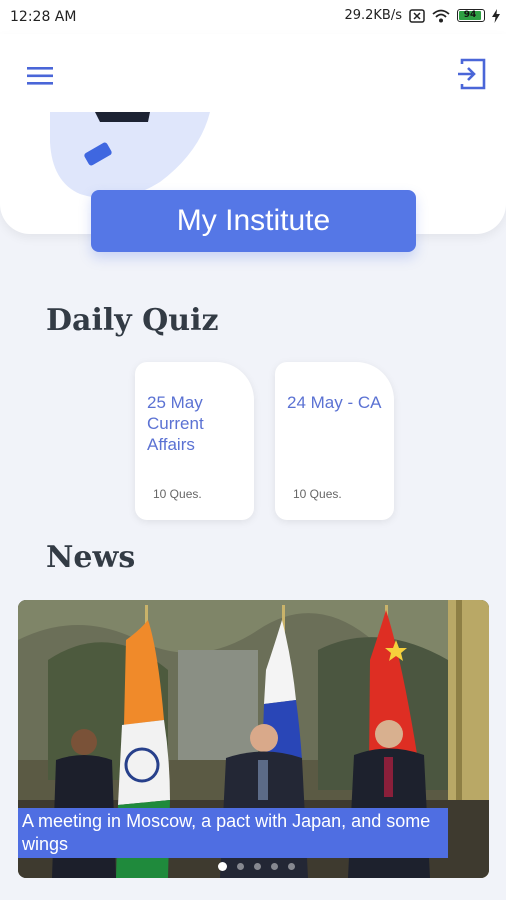 Image resolution: width=506 pixels, height=900 pixels. What do you see at coordinates (132, 320) in the screenshot?
I see `daily-quiz-heading: Daily Quiz` at bounding box center [132, 320].